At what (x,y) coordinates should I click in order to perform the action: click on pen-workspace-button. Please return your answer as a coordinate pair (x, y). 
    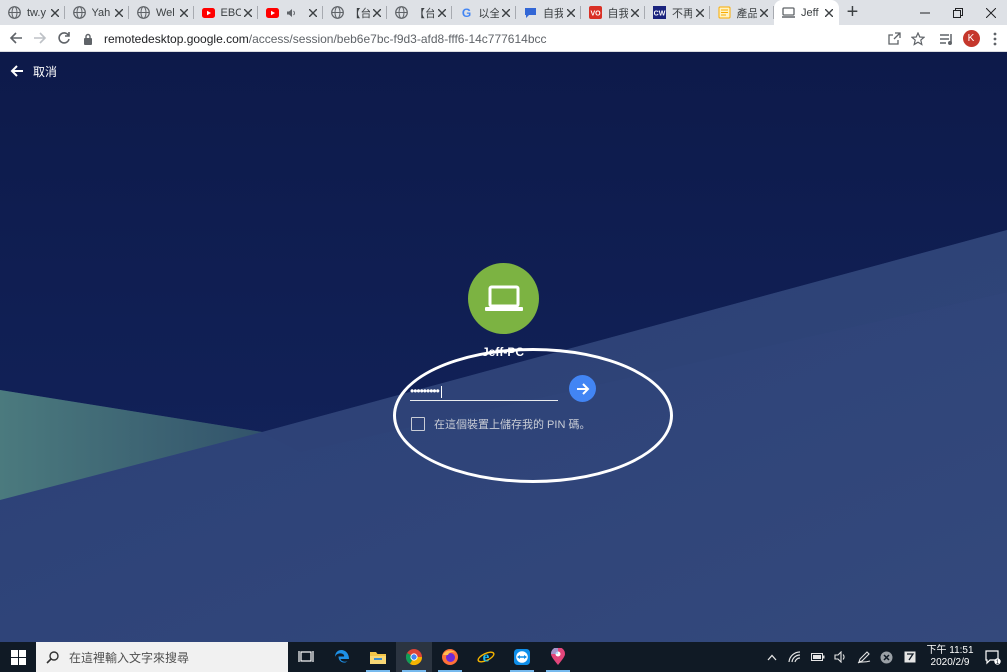
    Looking at the image, I should click on (863, 657).